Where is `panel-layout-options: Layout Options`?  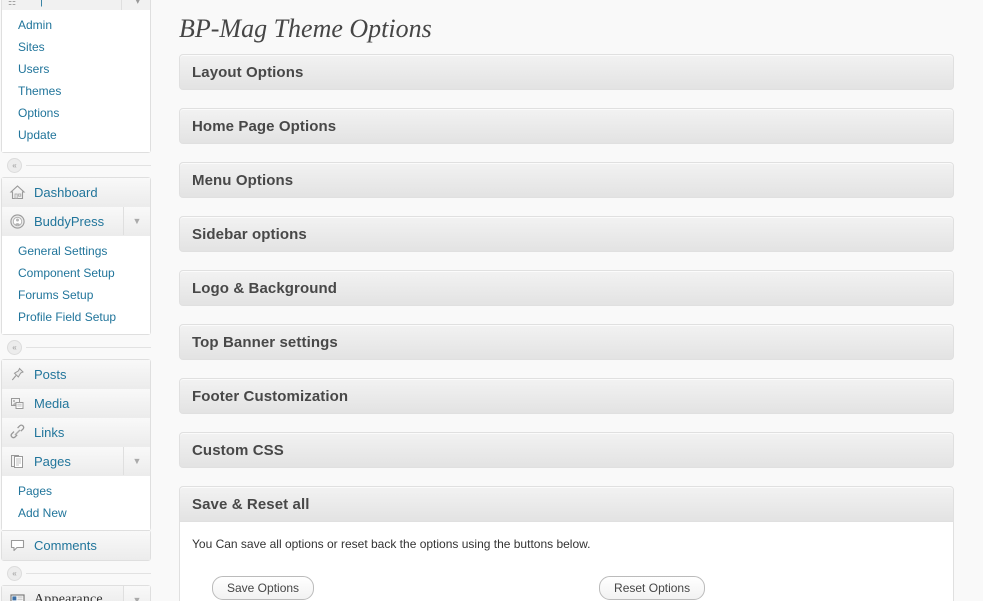 panel-layout-options: Layout Options is located at coordinates (566, 72).